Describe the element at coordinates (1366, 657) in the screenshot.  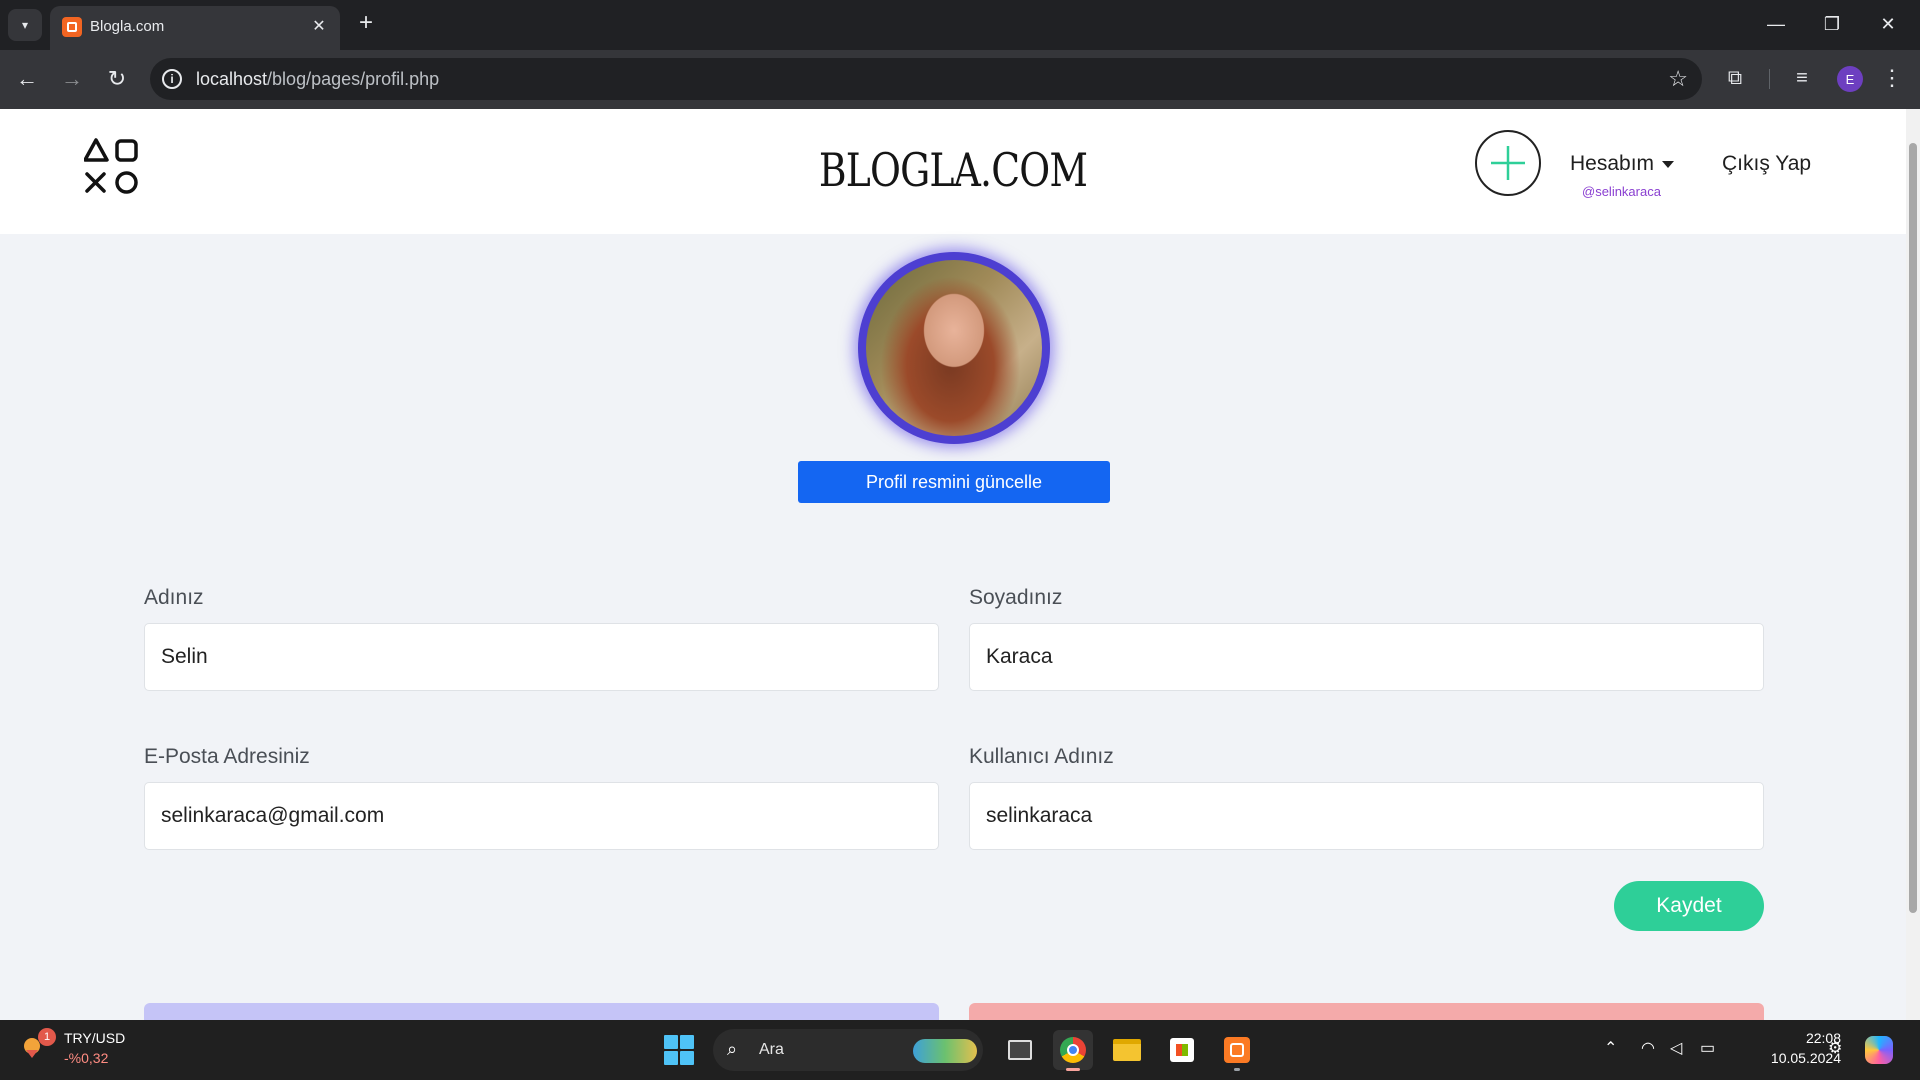
I see `last-name-field` at that location.